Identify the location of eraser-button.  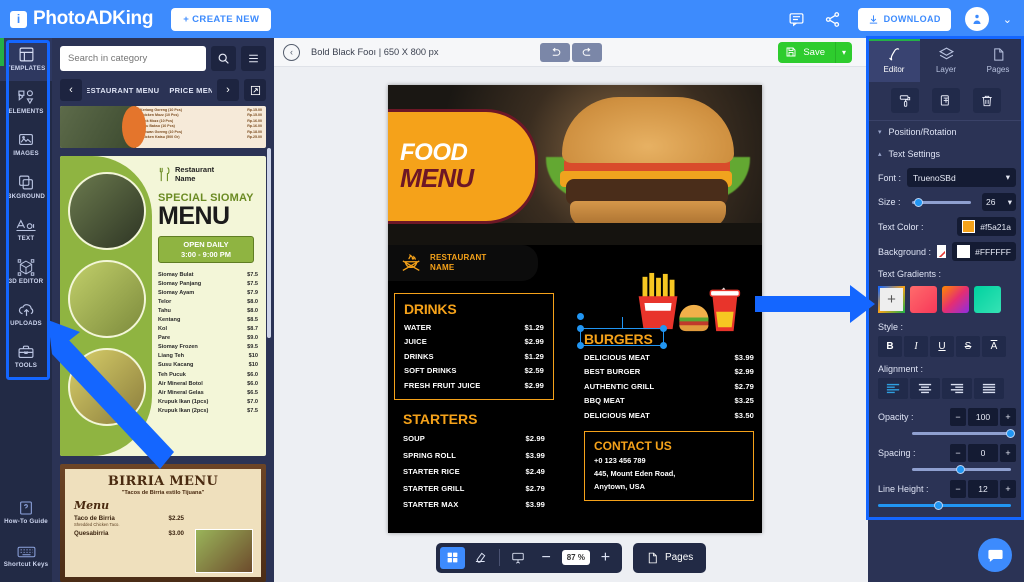
(480, 558).